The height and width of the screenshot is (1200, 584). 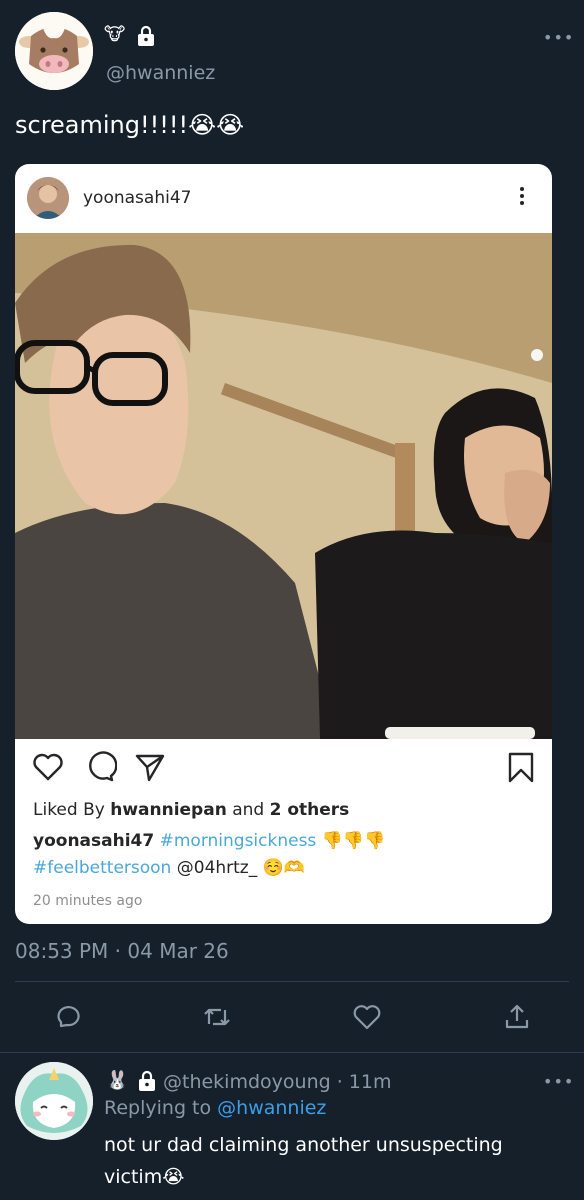 I want to click on hashtag-morningsickness: #morningsickness, so click(x=238, y=841).